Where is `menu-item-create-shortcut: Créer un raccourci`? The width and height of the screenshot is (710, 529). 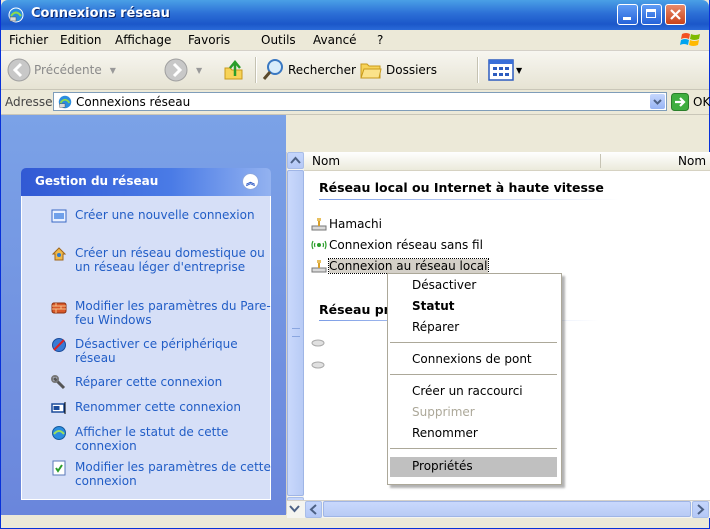
menu-item-create-shortcut: Créer un raccourci is located at coordinates (467, 391).